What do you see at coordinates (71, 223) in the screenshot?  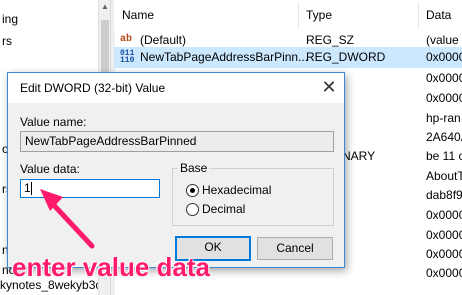 I see `arrow-shaft` at bounding box center [71, 223].